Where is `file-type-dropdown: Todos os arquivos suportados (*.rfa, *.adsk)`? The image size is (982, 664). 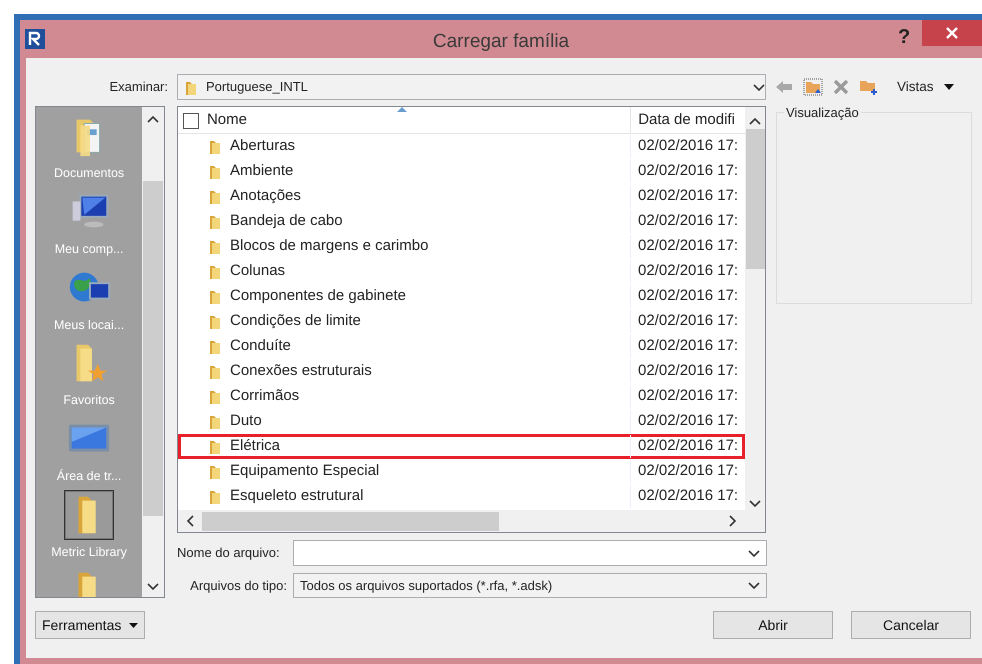 file-type-dropdown: Todos os arquivos suportados (*.rfa, *.adsk) is located at coordinates (530, 585).